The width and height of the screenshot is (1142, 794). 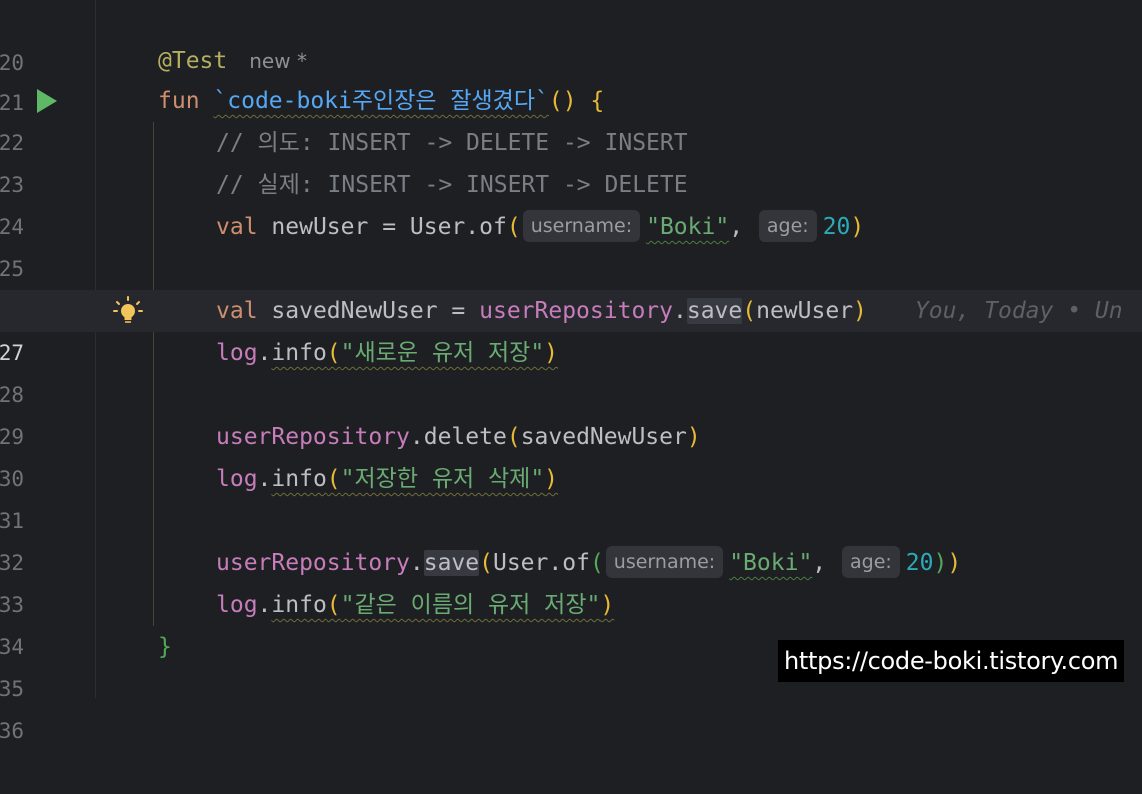 I want to click on closing-brace: }, so click(x=165, y=647).